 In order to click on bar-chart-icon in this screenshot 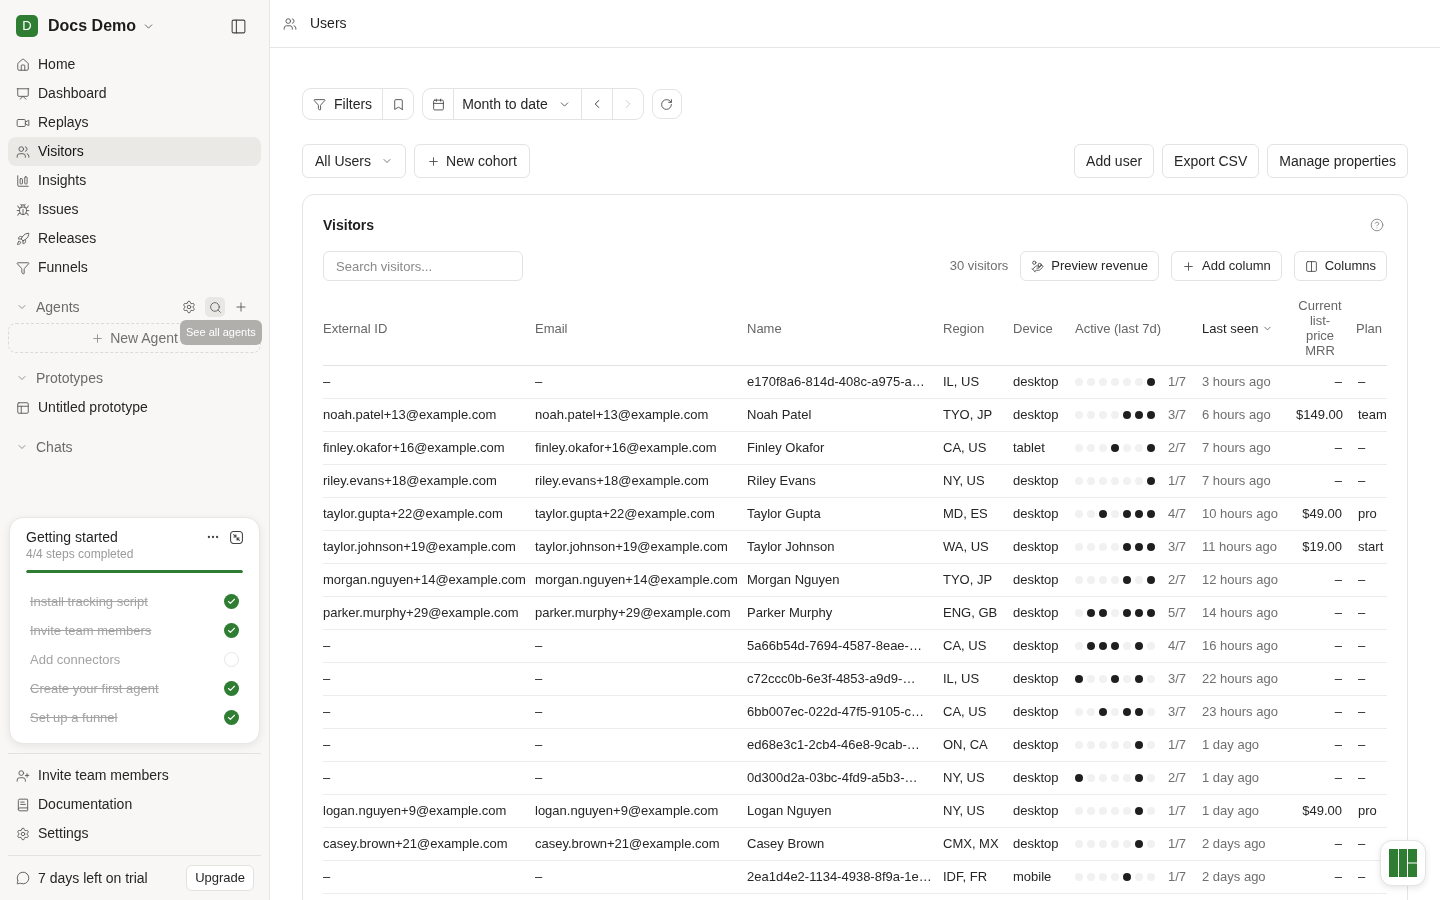, I will do `click(23, 180)`.